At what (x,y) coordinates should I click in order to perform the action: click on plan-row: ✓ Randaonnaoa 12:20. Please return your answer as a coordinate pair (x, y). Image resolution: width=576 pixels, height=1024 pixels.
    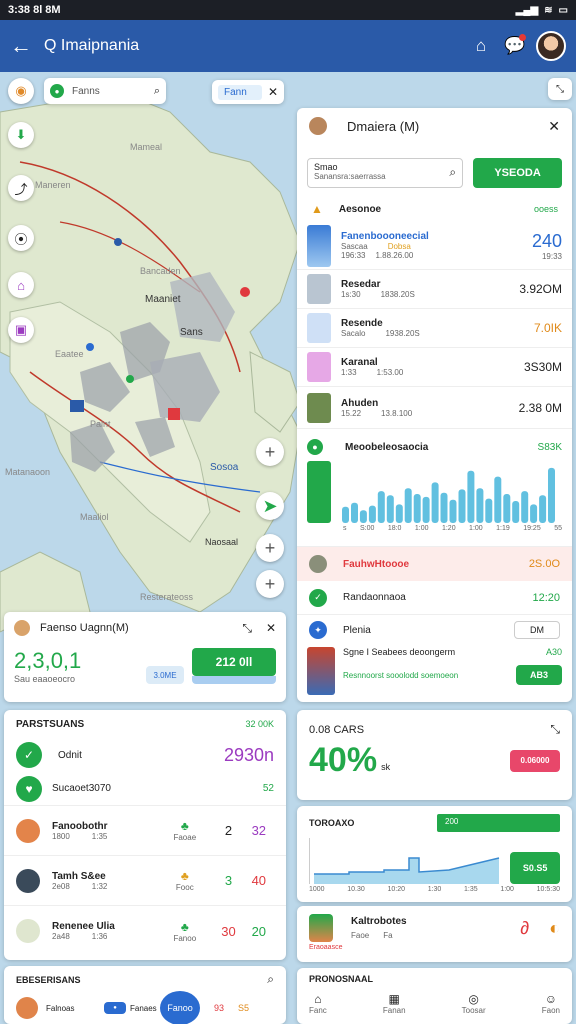
    Looking at the image, I should click on (434, 598).